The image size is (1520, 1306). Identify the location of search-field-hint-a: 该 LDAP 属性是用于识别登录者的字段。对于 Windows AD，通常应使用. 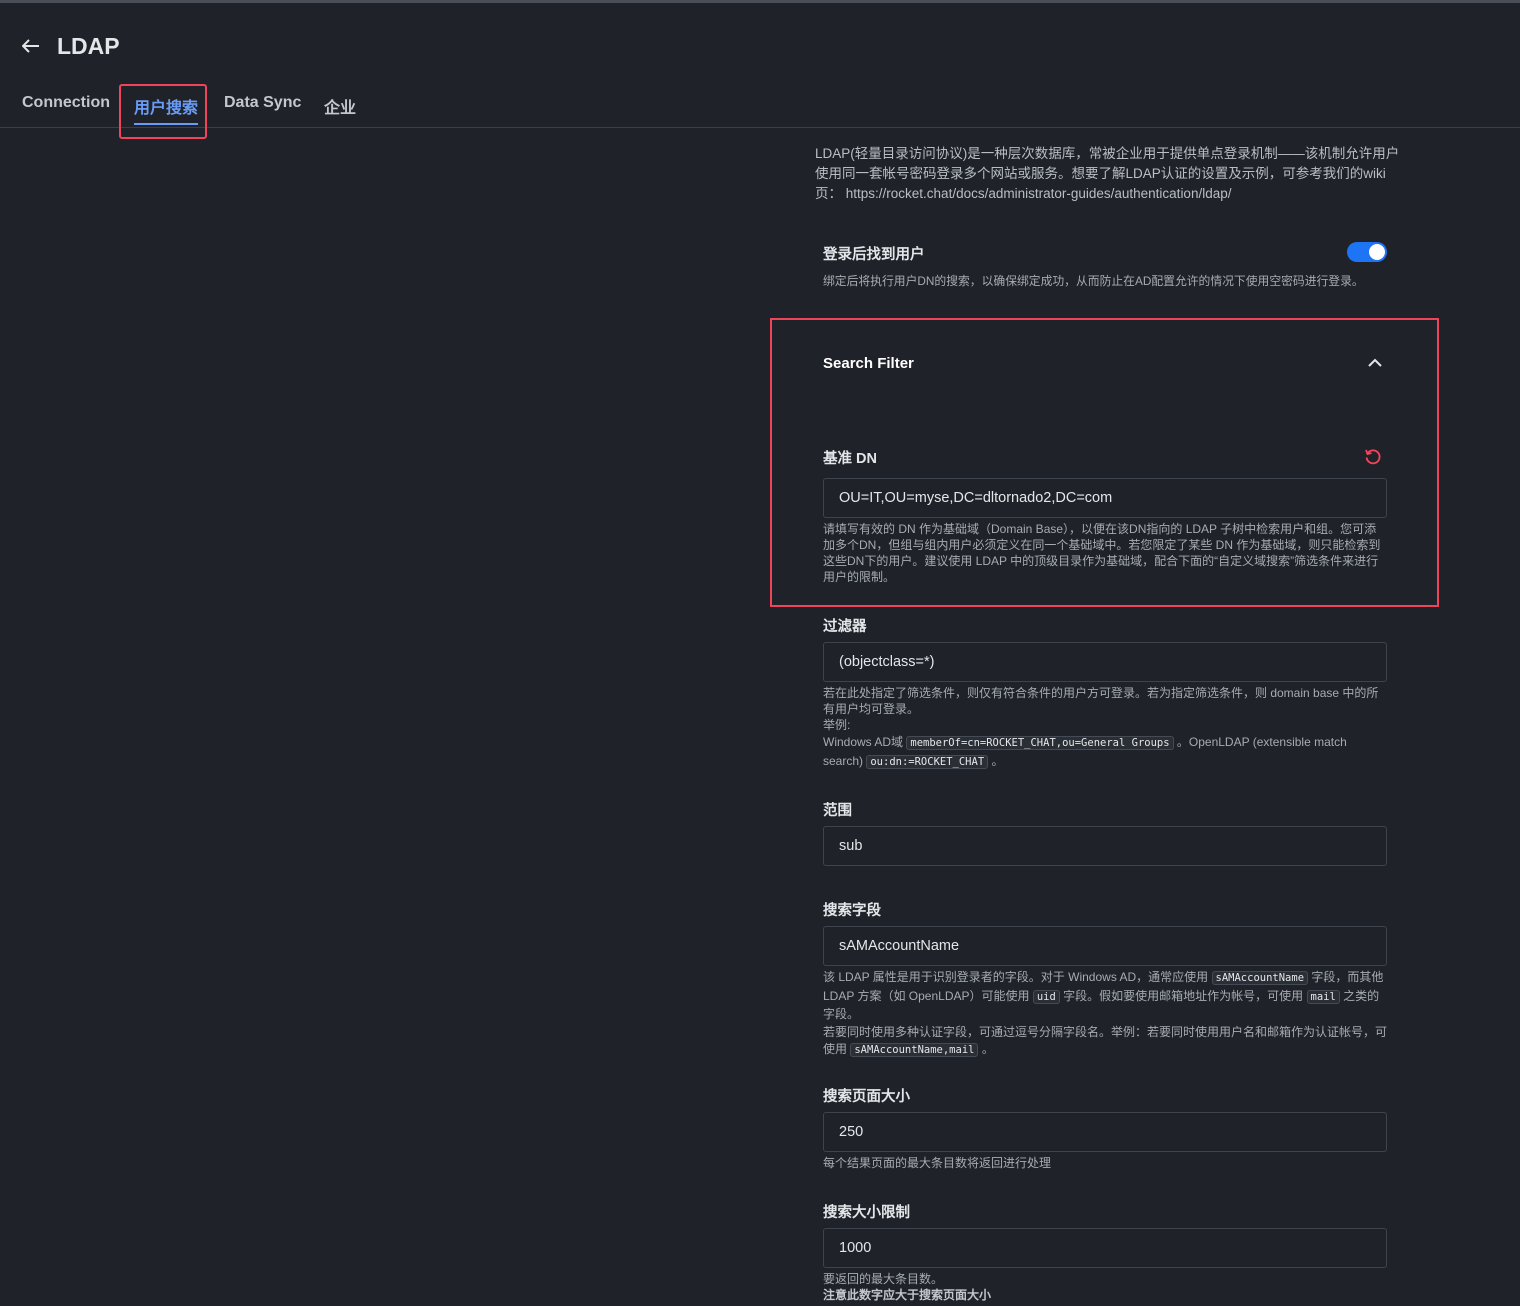
(1016, 977).